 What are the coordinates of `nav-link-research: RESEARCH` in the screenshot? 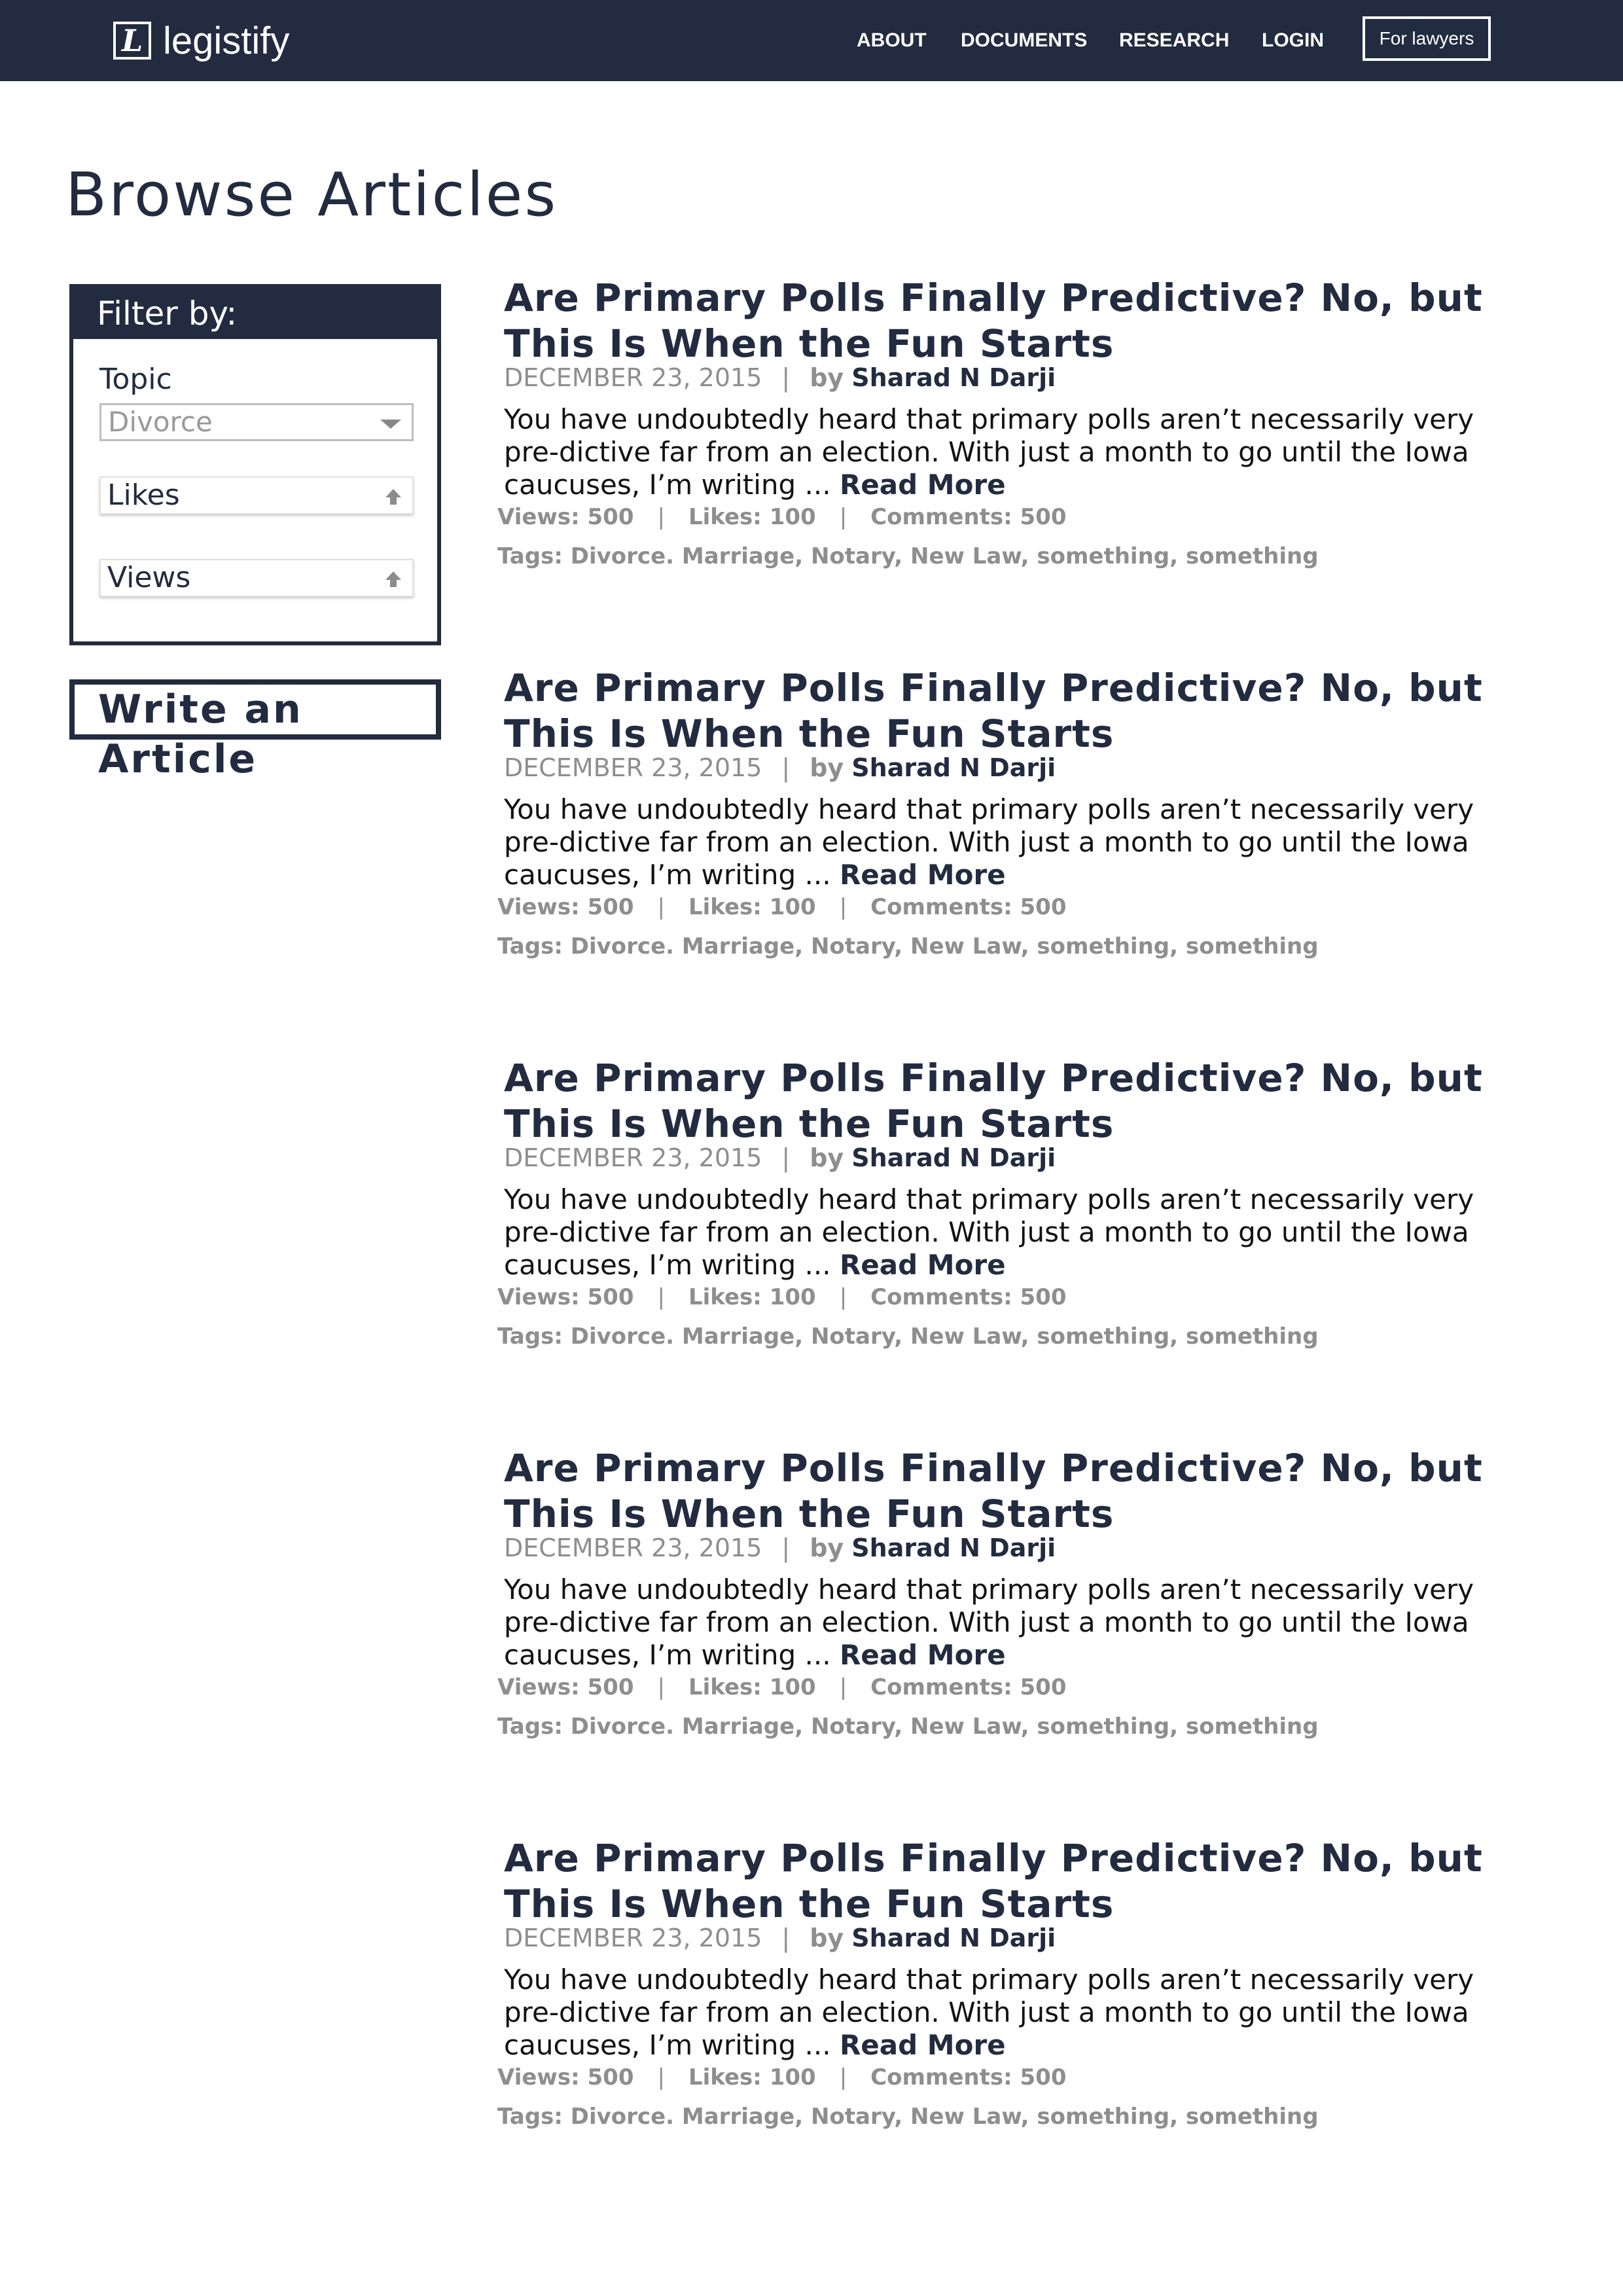 It's located at (1174, 40).